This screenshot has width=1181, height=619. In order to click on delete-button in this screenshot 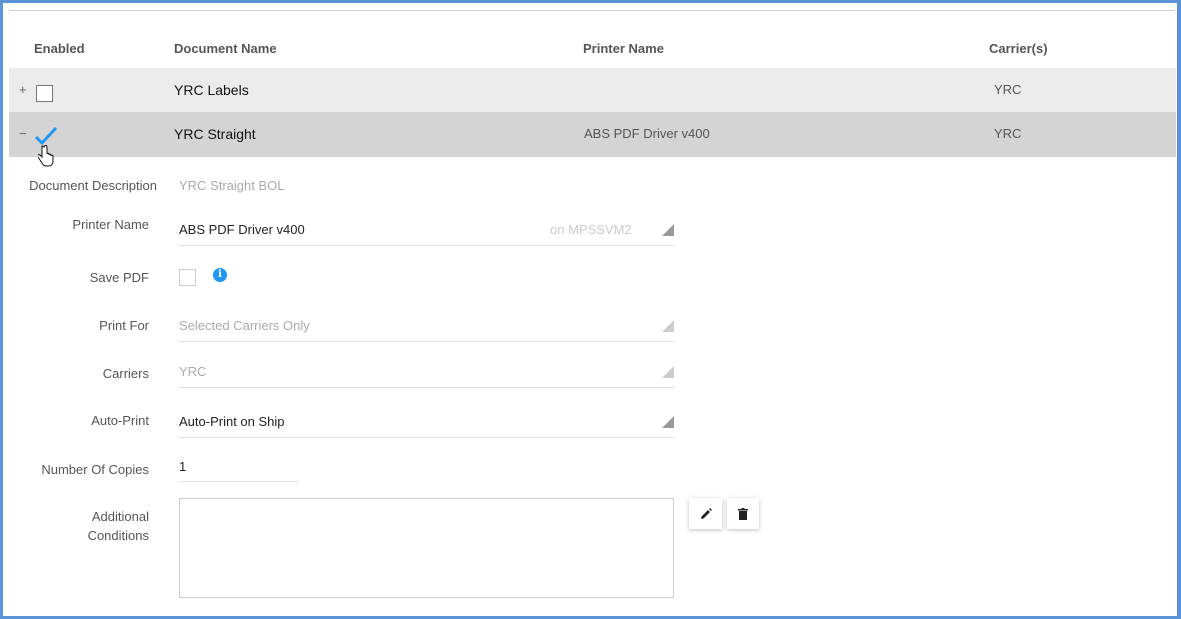, I will do `click(743, 513)`.